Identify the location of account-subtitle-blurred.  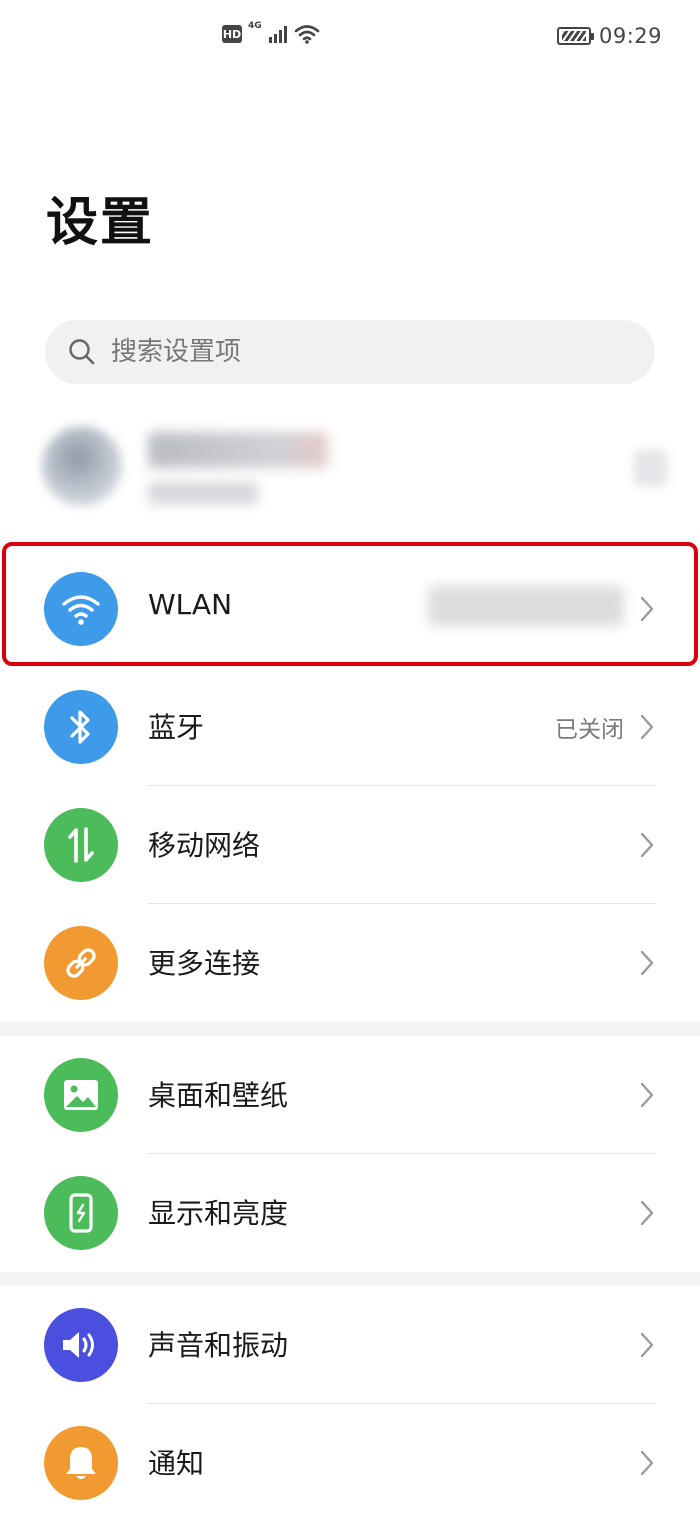
(203, 493).